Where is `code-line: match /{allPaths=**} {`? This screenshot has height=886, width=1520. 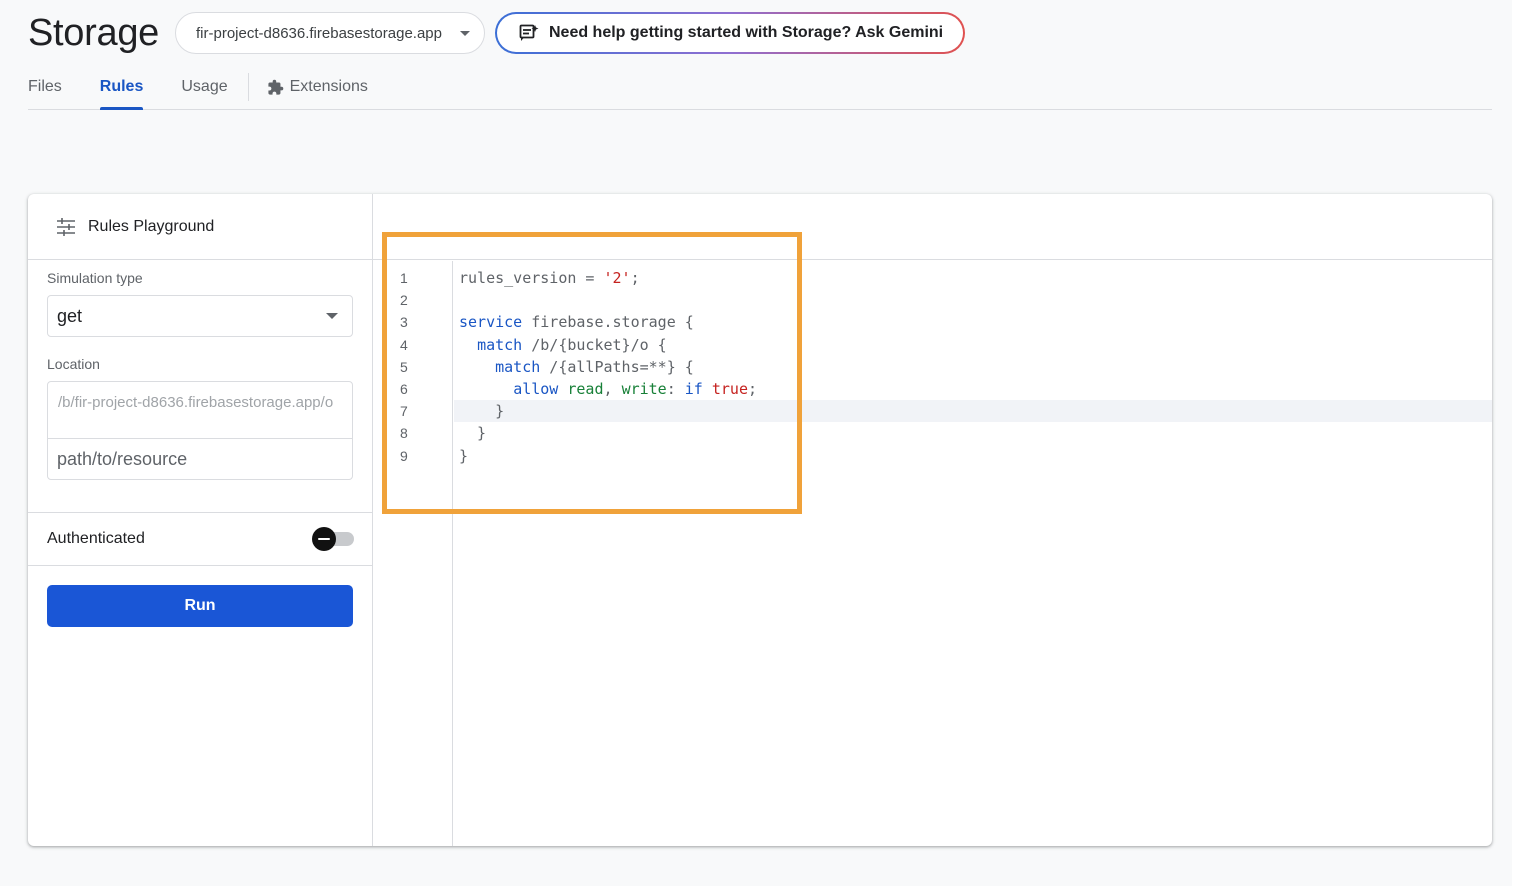 code-line: match /{allPaths=**} { is located at coordinates (973, 367).